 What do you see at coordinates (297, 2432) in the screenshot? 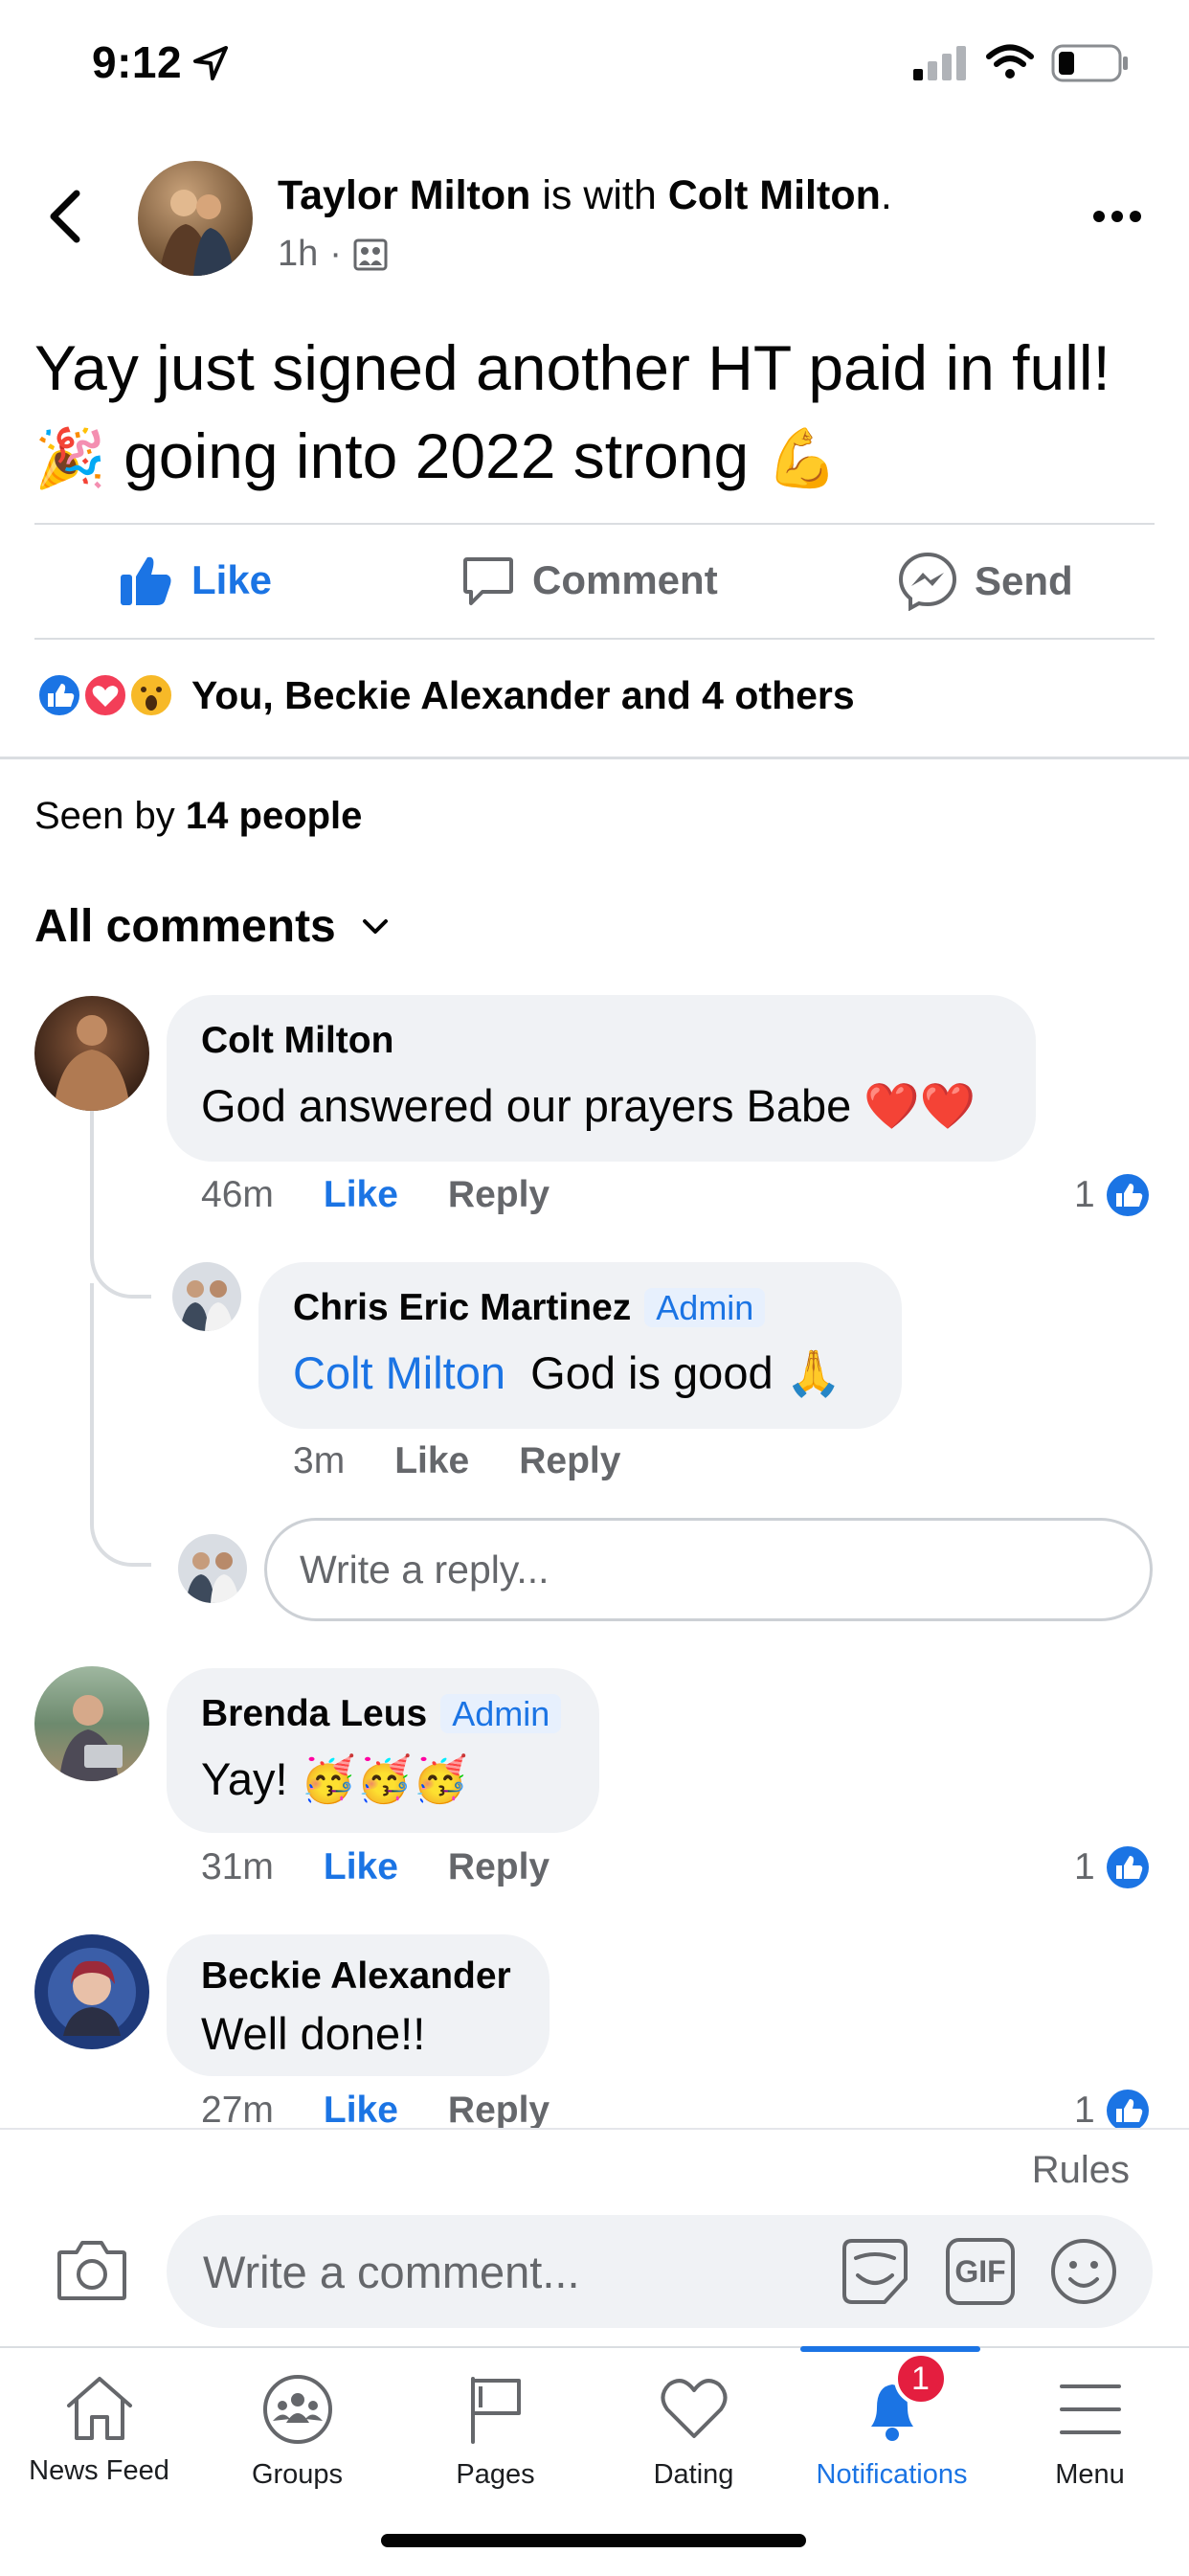
I see `tab-groups: Groups` at bounding box center [297, 2432].